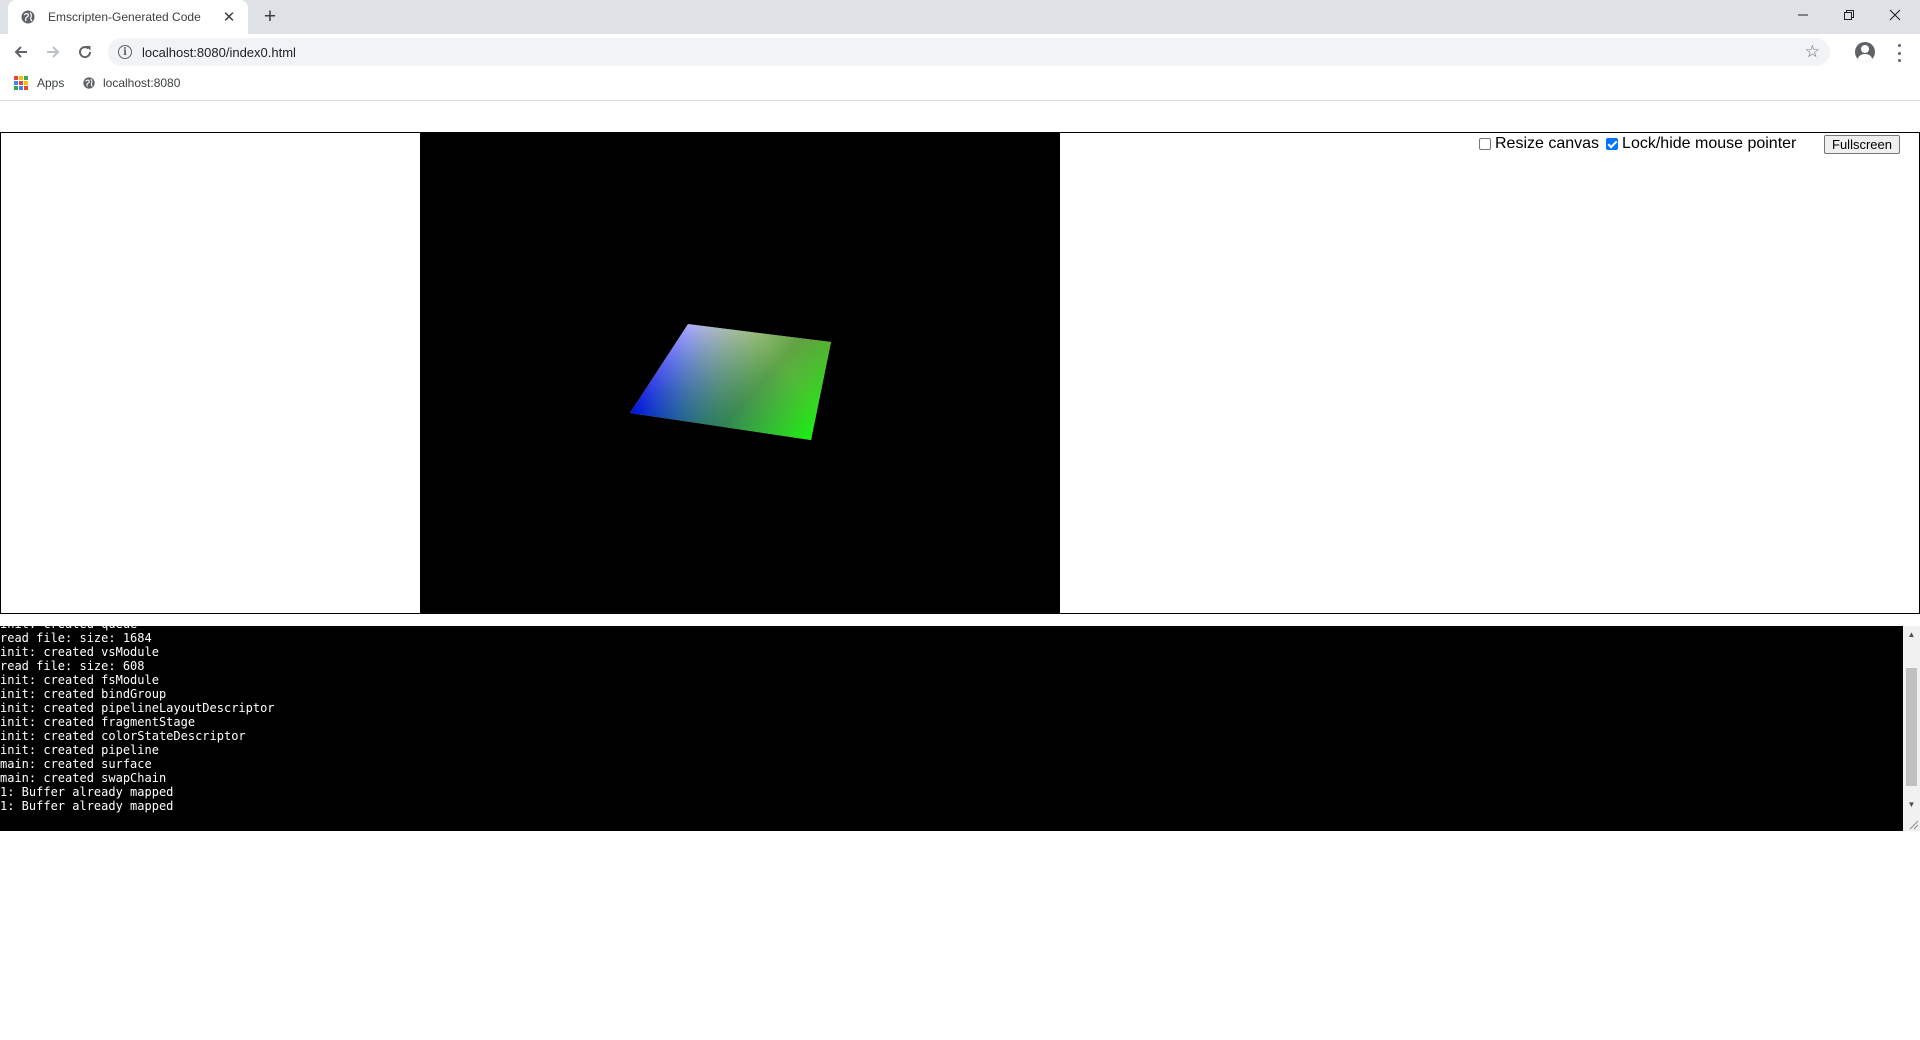 This screenshot has height=1040, width=1920. Describe the element at coordinates (72, 666) in the screenshot. I see `console-line: read file: size: 608` at that location.